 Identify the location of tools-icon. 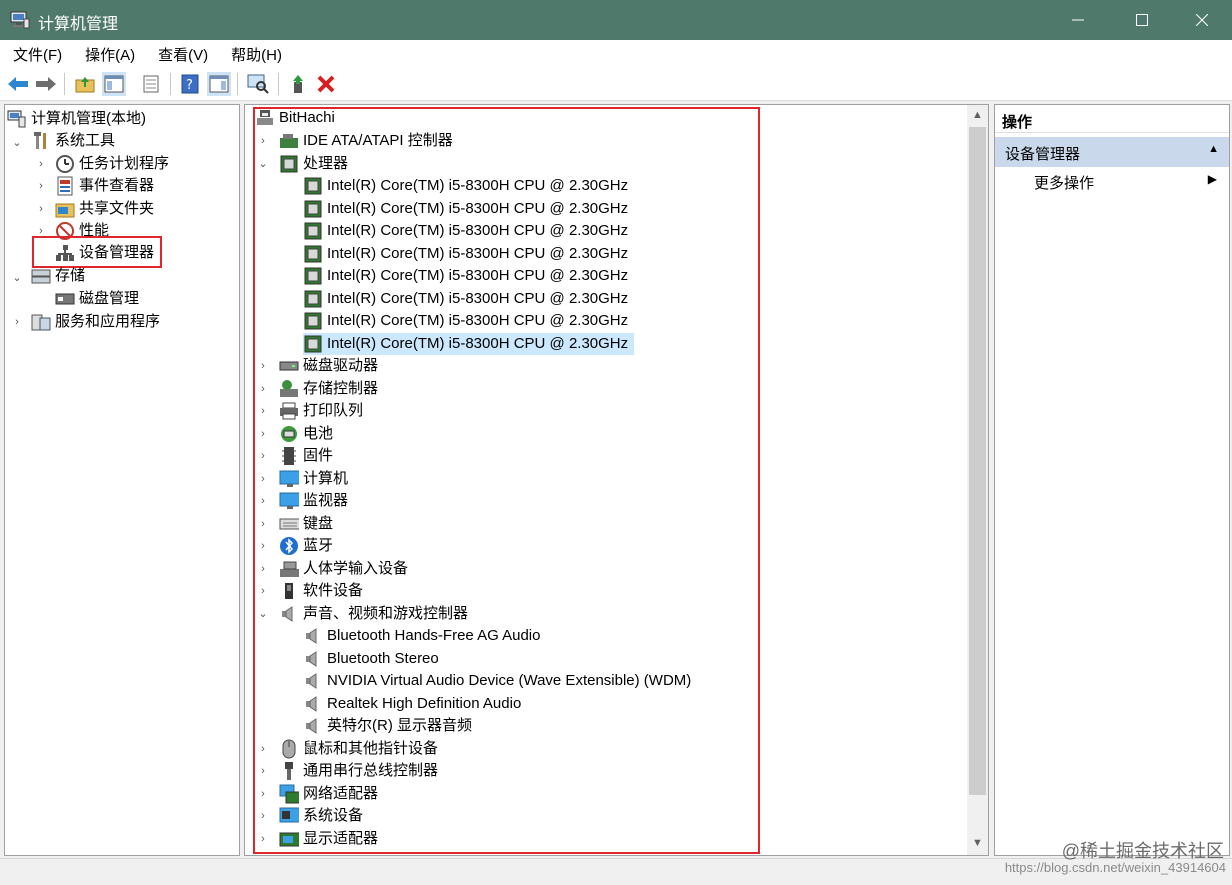
(41, 141).